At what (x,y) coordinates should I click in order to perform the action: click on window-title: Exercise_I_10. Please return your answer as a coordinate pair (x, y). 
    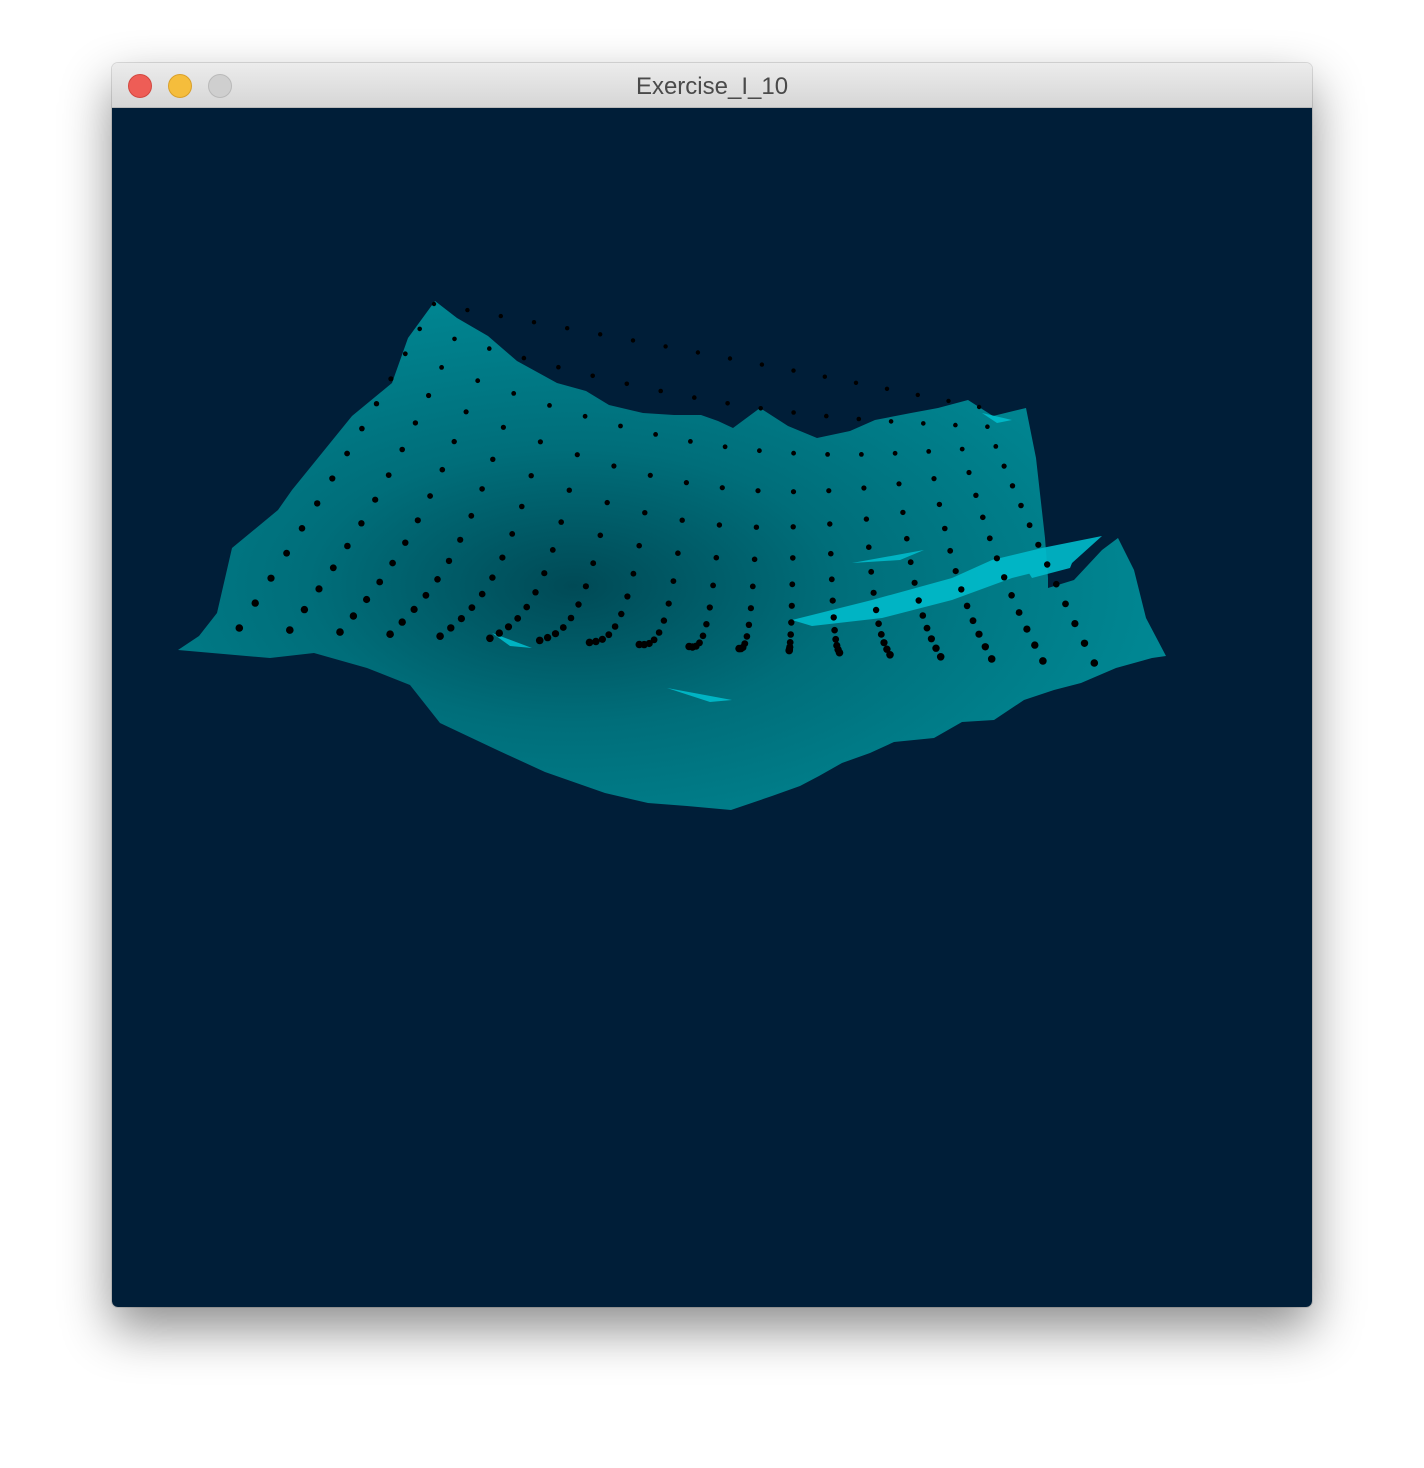
    Looking at the image, I should click on (712, 86).